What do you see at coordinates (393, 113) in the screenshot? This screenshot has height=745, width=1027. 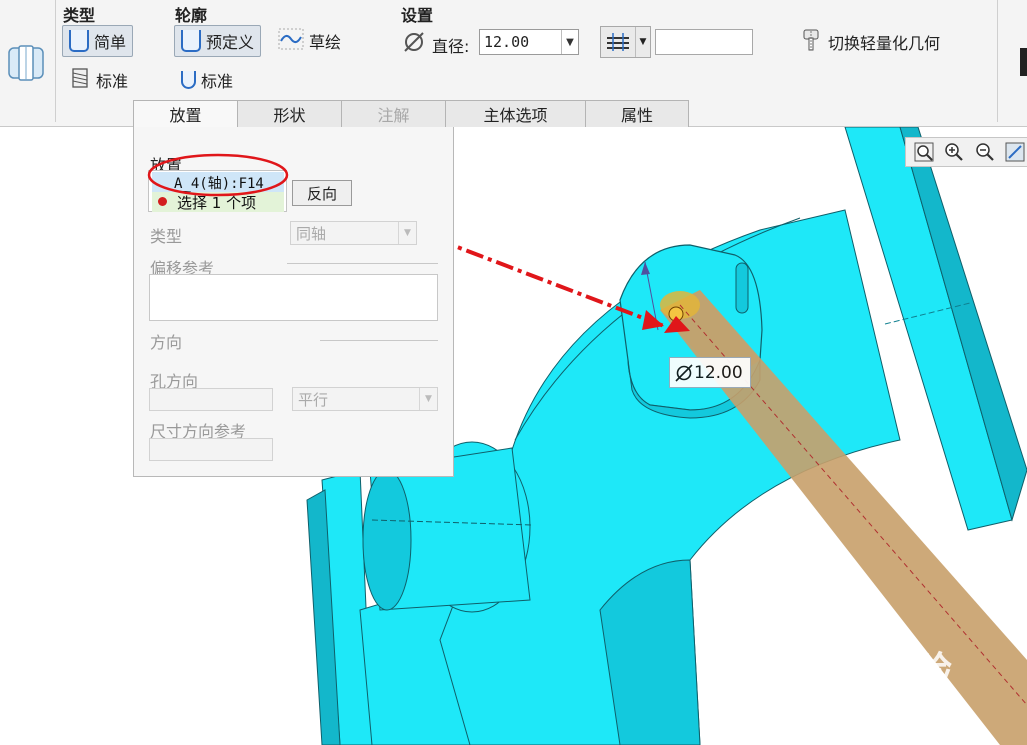 I see `tab-notes: 注解` at bounding box center [393, 113].